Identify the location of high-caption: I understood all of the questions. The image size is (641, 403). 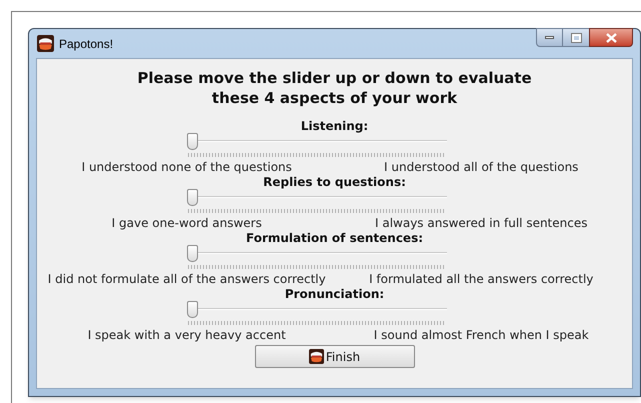
(481, 167).